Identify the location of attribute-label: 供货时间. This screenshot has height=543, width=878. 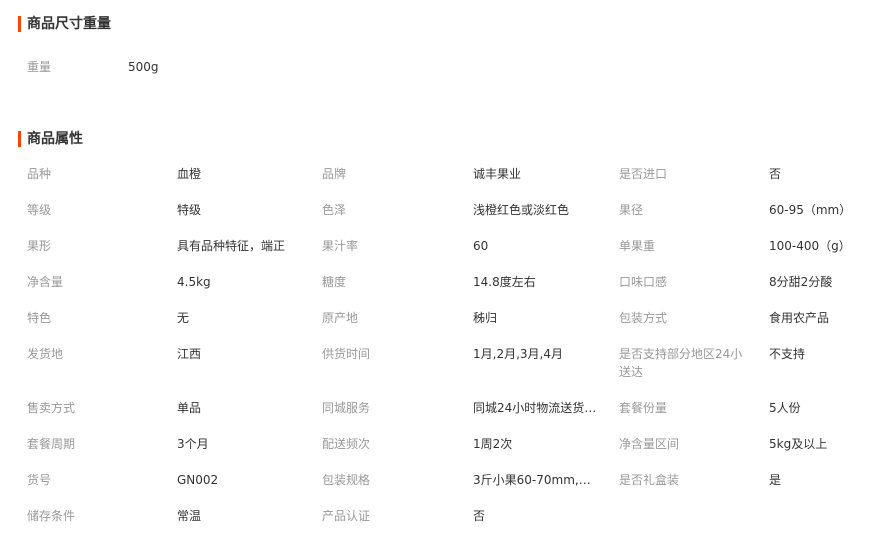
(346, 354).